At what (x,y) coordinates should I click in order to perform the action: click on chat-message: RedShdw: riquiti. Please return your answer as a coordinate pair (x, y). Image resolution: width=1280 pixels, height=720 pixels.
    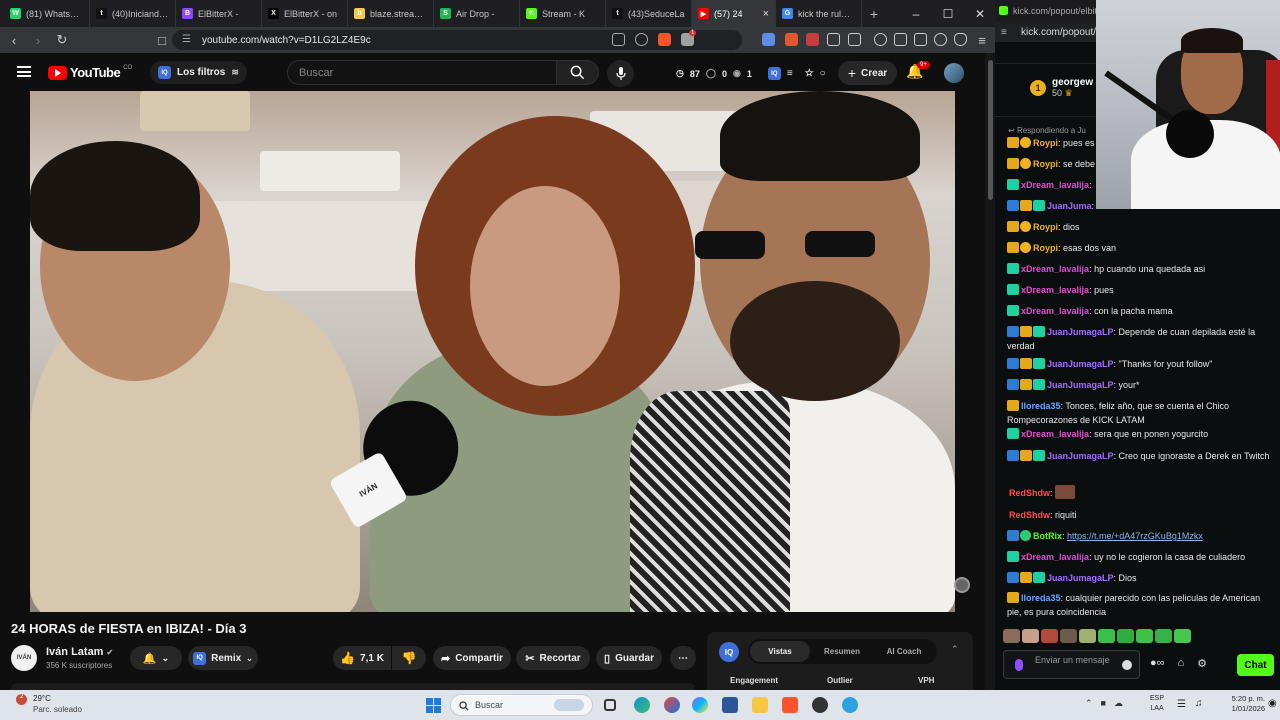
    Looking at the image, I should click on (1140, 515).